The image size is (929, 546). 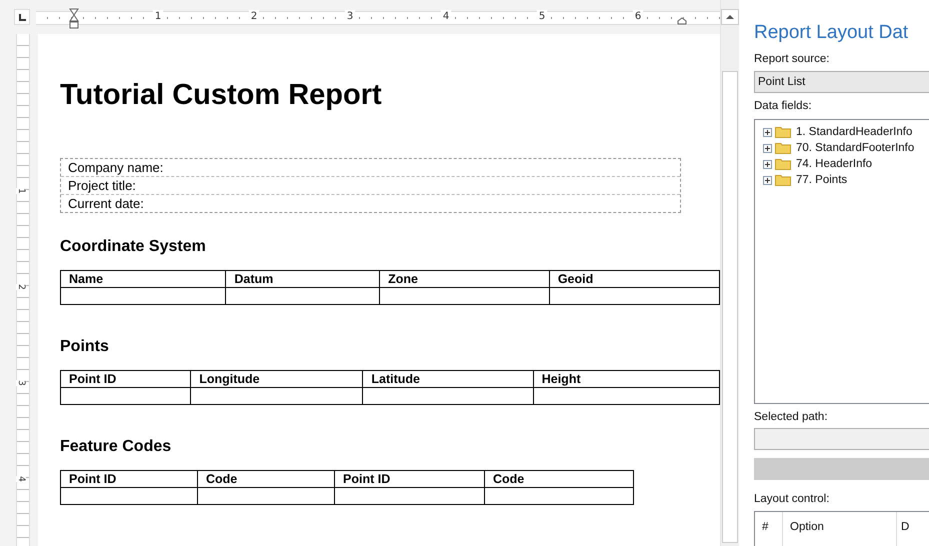 What do you see at coordinates (85, 347) in the screenshot?
I see `section-heading: Points` at bounding box center [85, 347].